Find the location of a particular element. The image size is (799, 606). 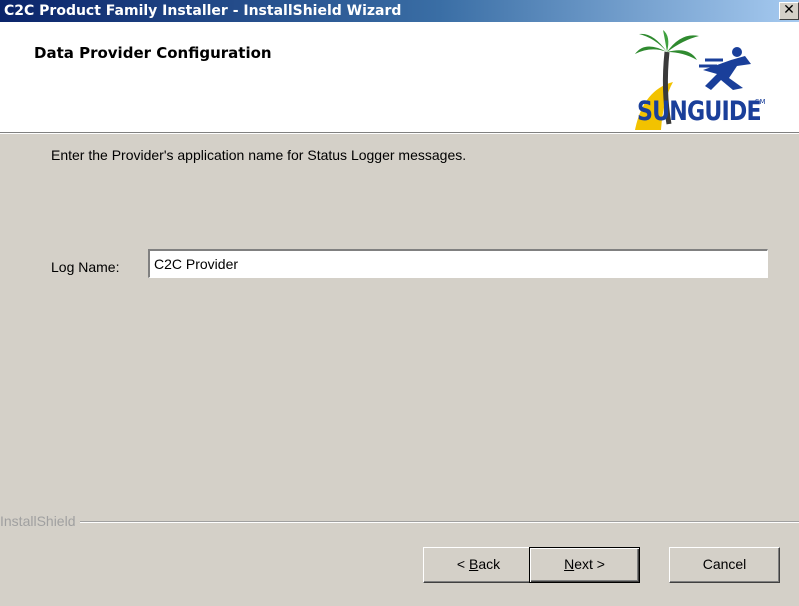

back-prefix: < is located at coordinates (462, 564).